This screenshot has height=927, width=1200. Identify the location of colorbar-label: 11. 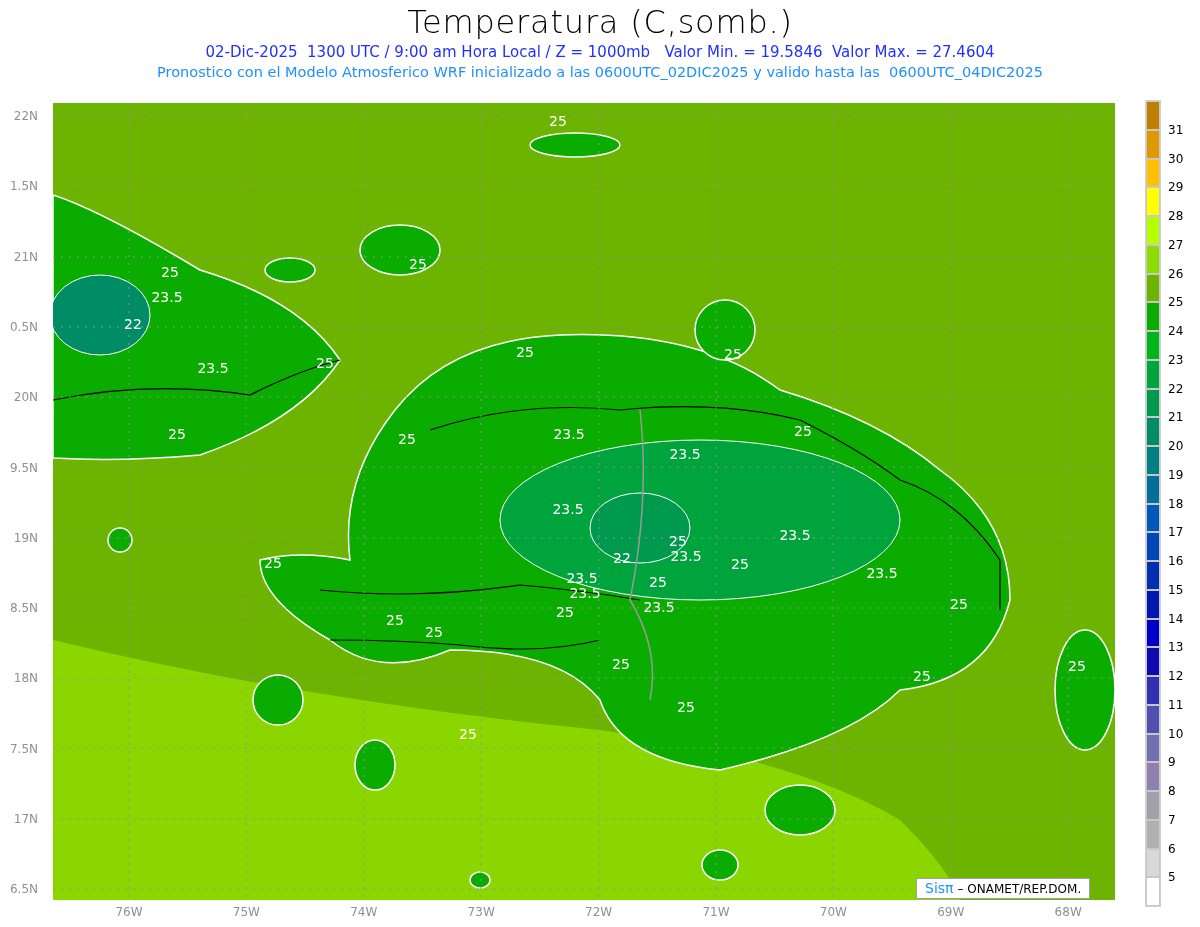
(1176, 704).